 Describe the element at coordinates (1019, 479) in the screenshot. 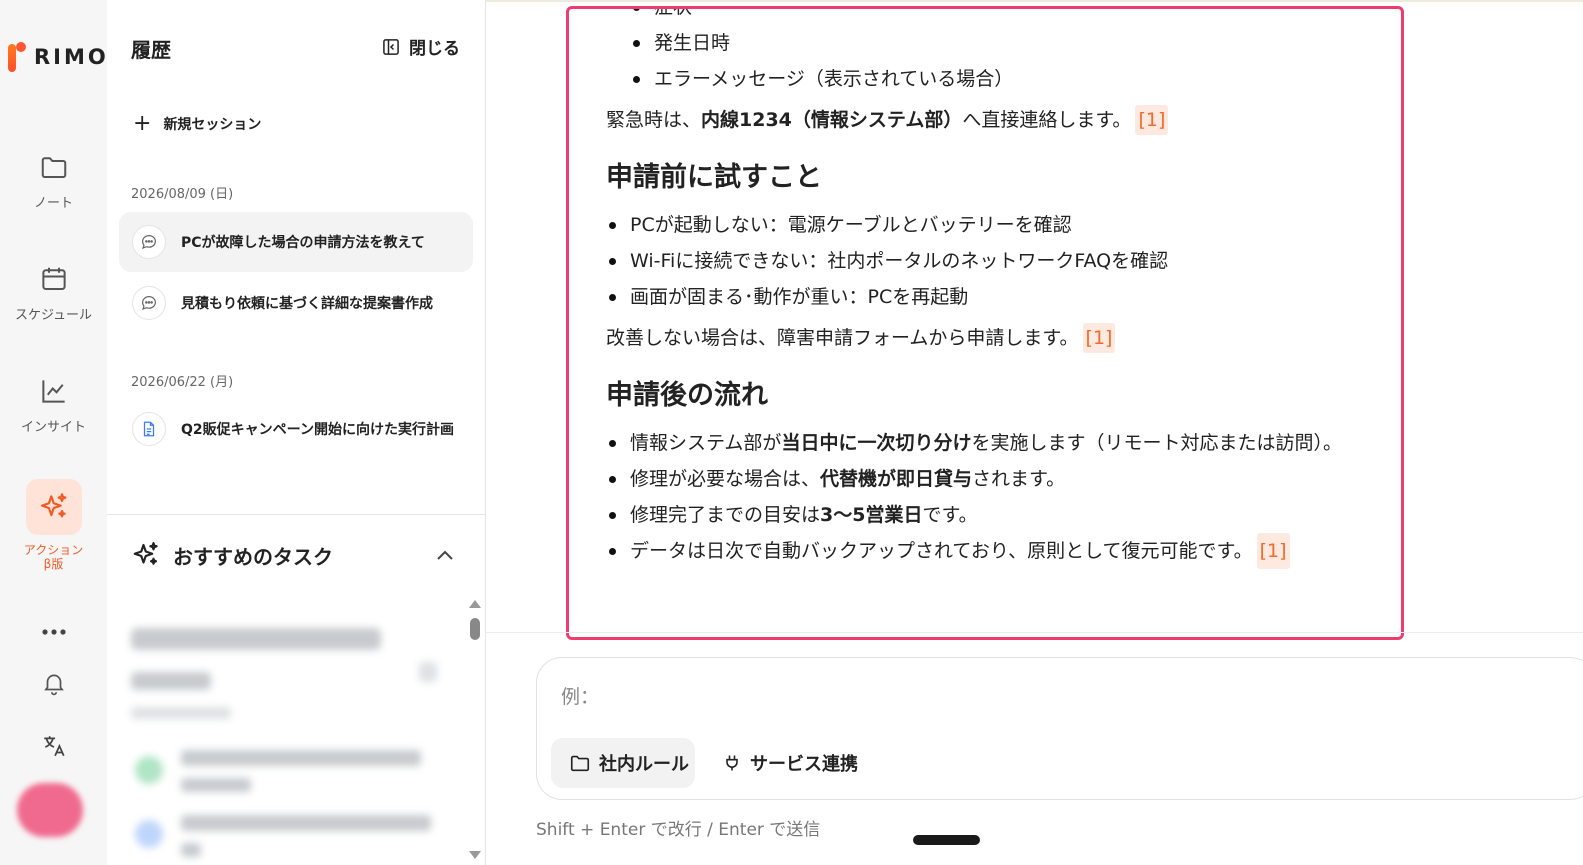

I see `text-span: されます。` at that location.